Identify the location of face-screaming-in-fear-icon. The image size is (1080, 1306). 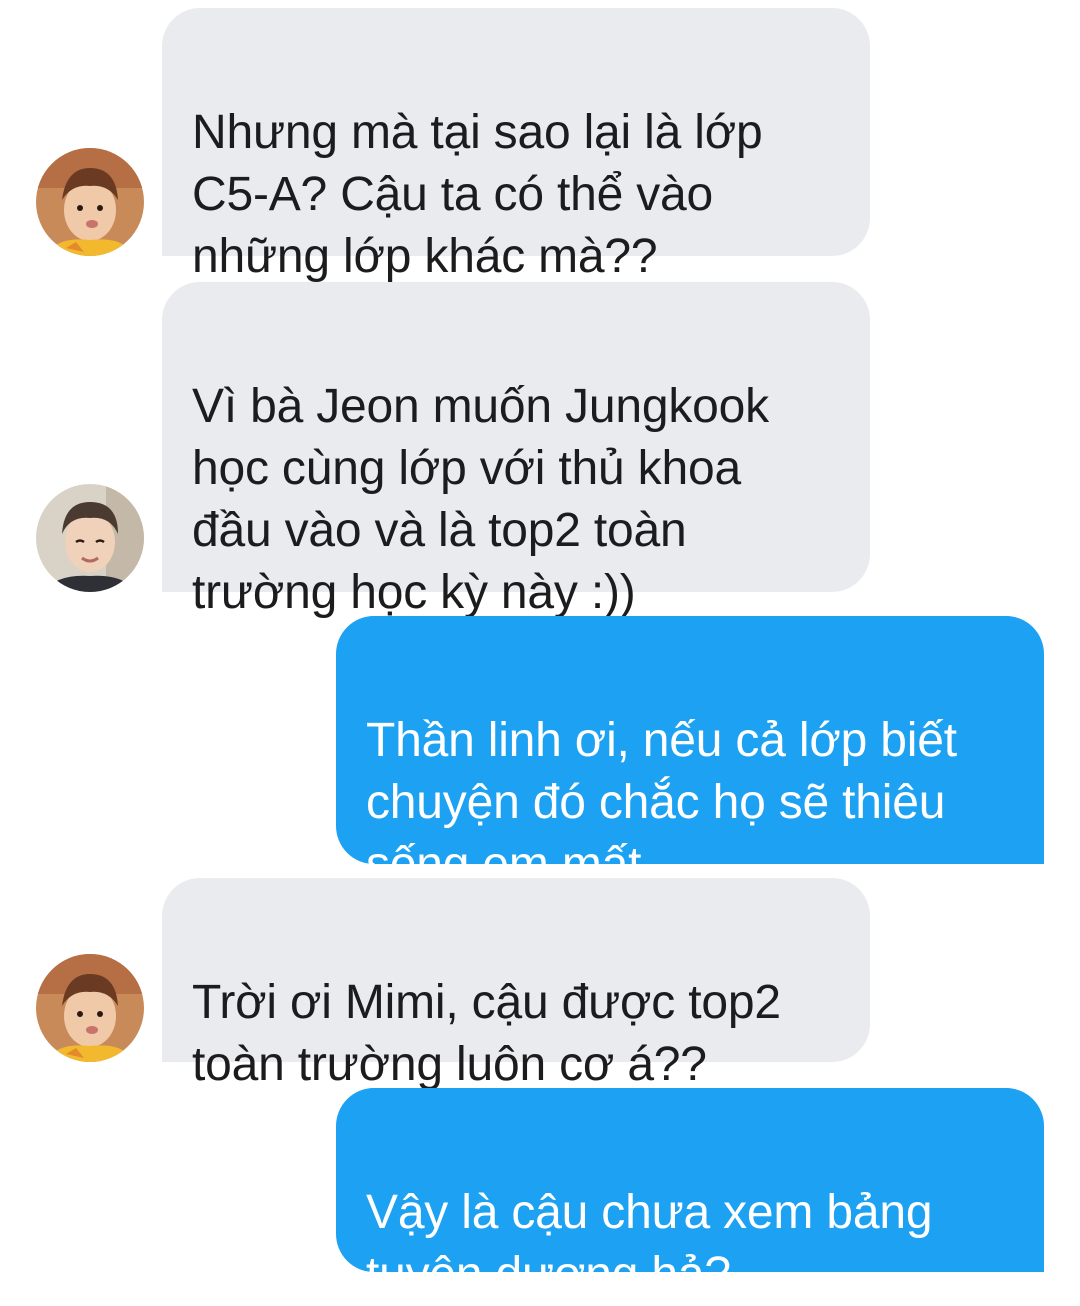
(739, 1093).